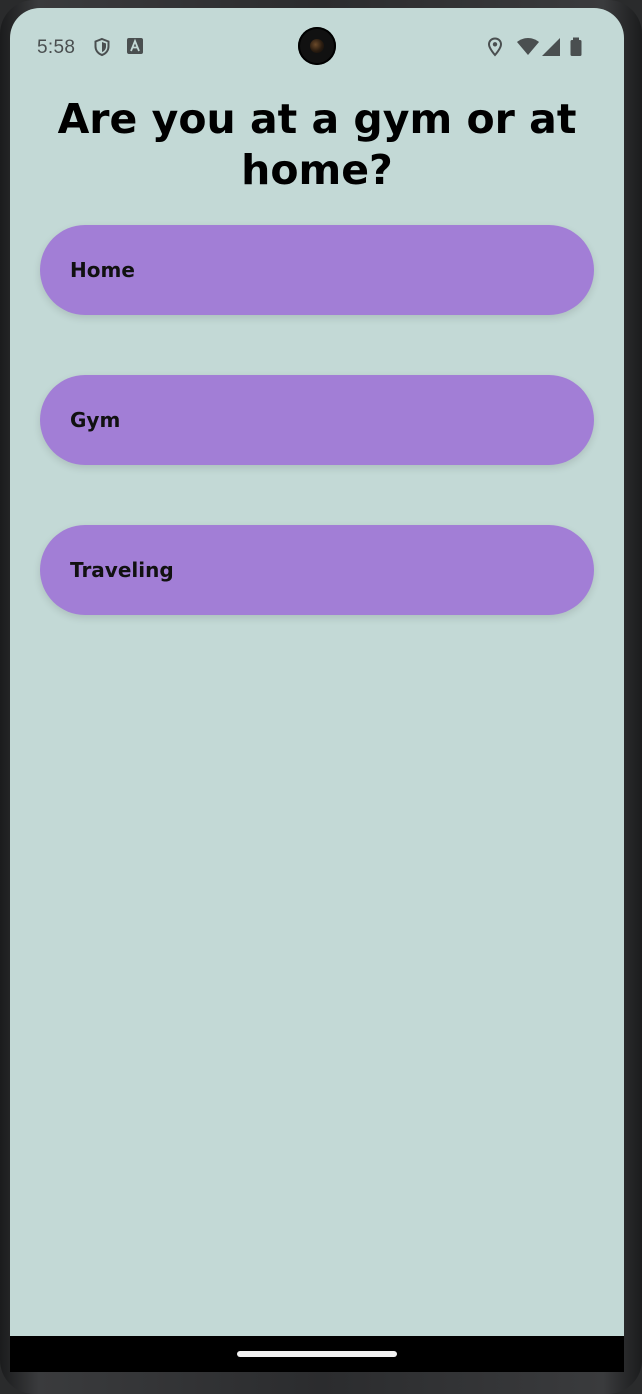  Describe the element at coordinates (317, 270) in the screenshot. I see `option-home-button: Home` at that location.